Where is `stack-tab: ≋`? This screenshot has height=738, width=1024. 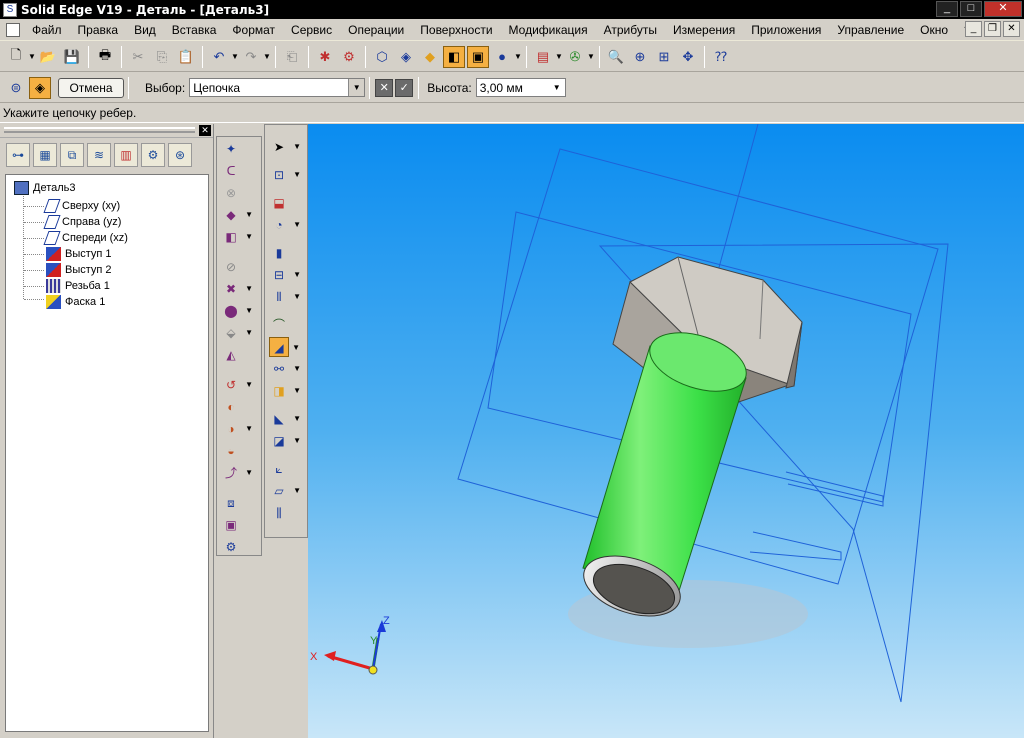 stack-tab: ≋ is located at coordinates (99, 155).